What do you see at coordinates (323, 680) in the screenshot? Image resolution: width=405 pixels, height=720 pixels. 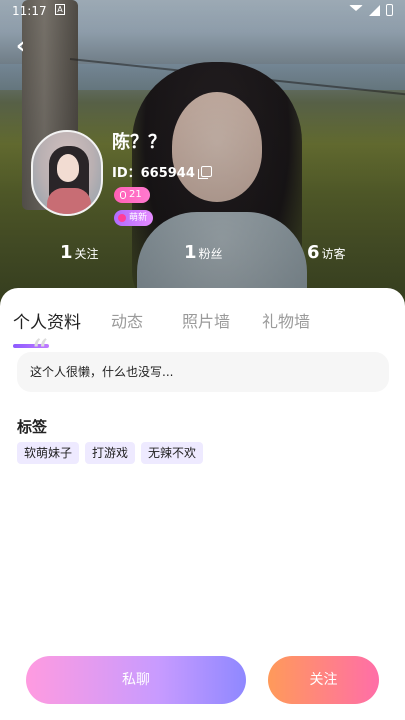 I see `follow-button: 关注` at bounding box center [323, 680].